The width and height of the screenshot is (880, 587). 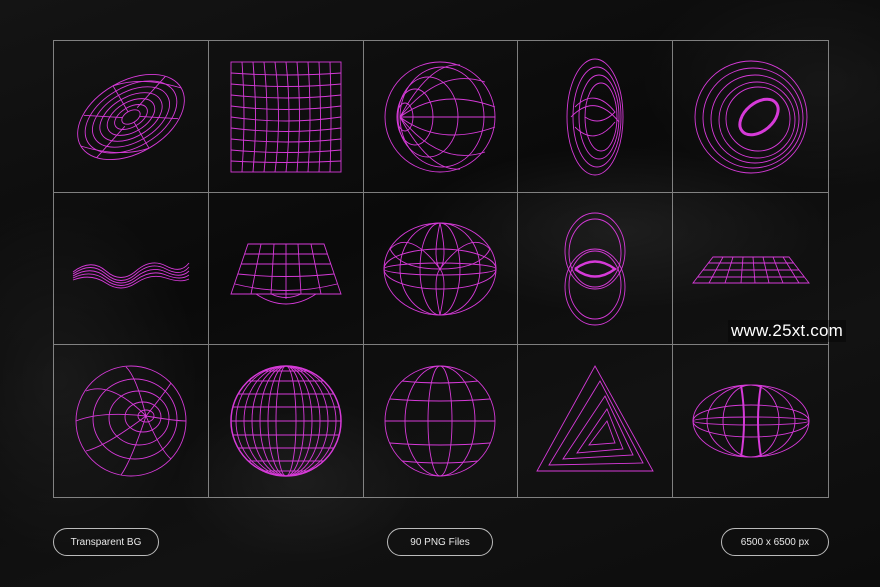 I want to click on wire-ring-vortex-icon, so click(x=751, y=116).